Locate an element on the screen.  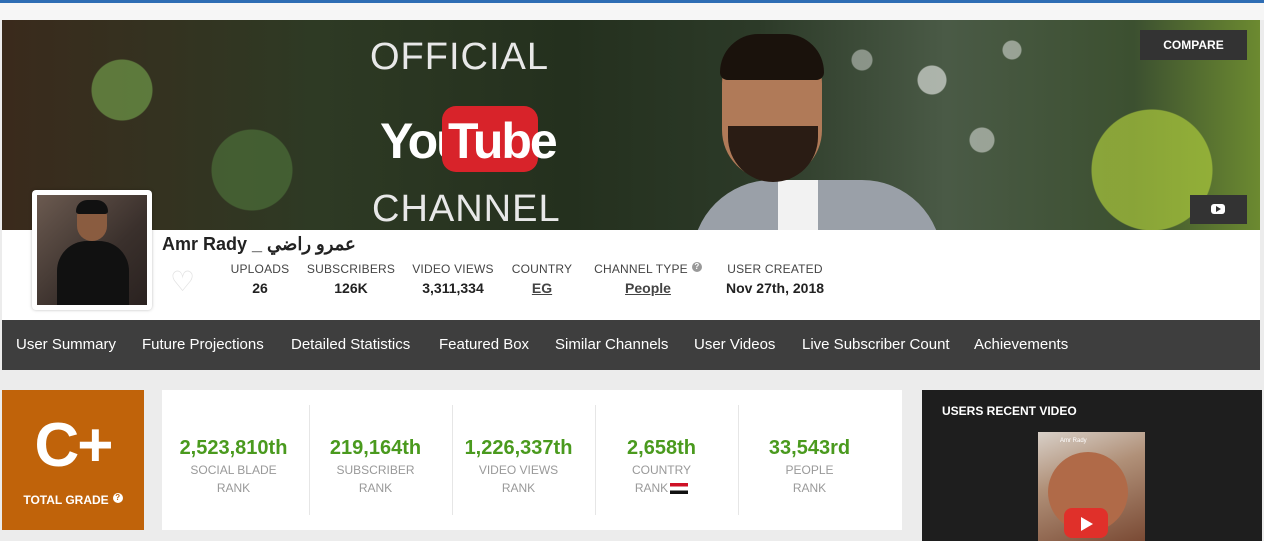
nav-similar-channels: Similar Channels is located at coordinates (611, 345).